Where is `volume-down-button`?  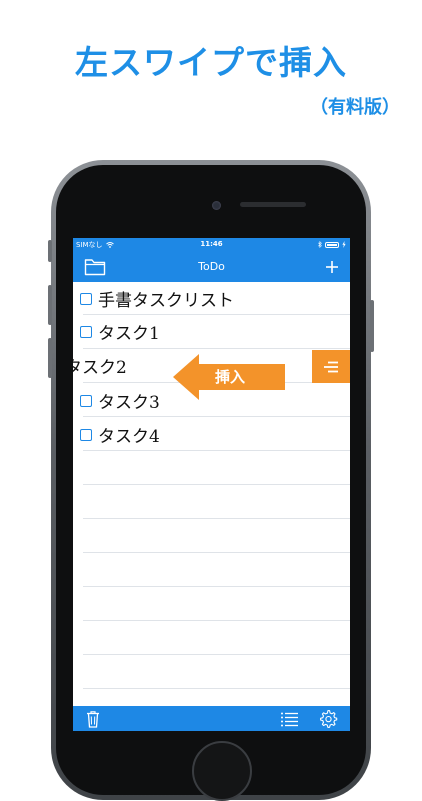 volume-down-button is located at coordinates (50, 358).